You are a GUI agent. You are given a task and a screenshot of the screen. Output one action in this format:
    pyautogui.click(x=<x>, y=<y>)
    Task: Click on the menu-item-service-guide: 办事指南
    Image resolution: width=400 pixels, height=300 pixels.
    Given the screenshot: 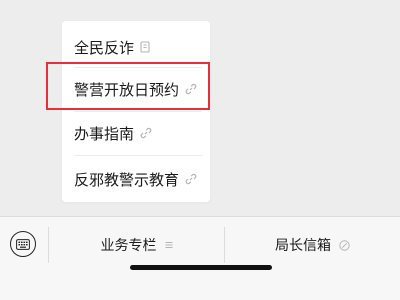 What is the action you would take?
    pyautogui.click(x=136, y=133)
    